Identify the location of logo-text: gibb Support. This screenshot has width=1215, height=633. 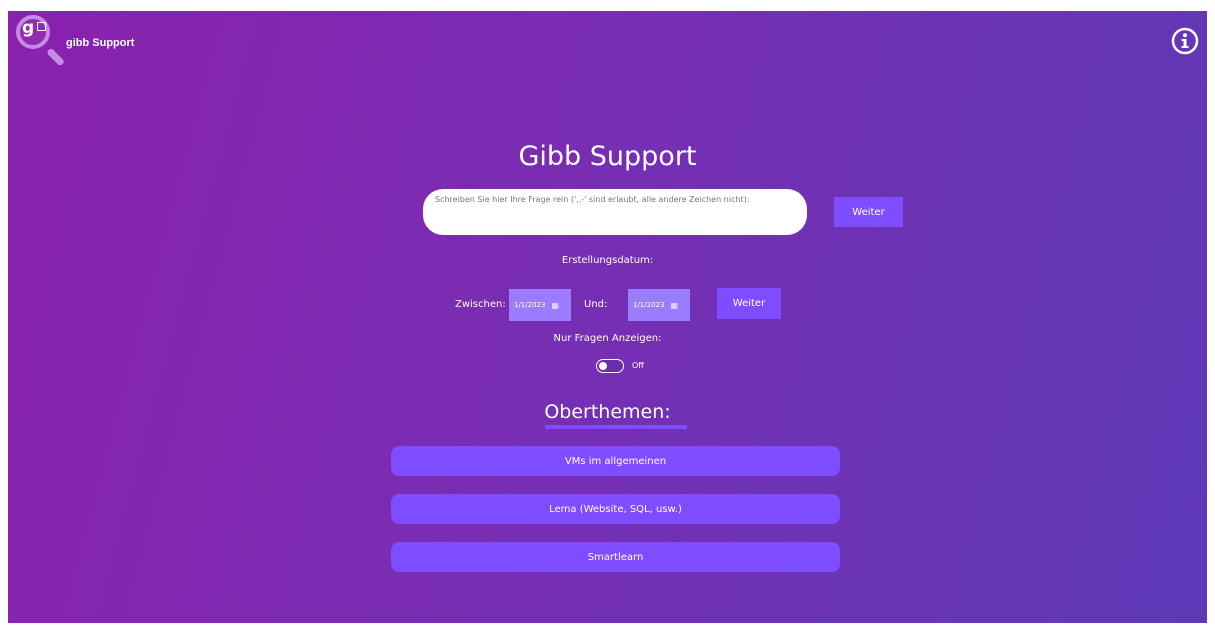
(100, 43).